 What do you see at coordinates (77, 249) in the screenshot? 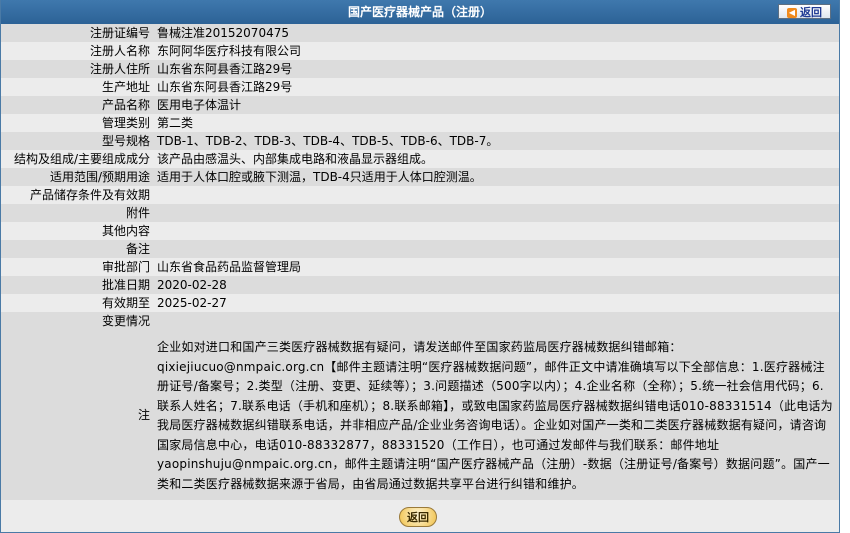
I see `field-label: 备注` at bounding box center [77, 249].